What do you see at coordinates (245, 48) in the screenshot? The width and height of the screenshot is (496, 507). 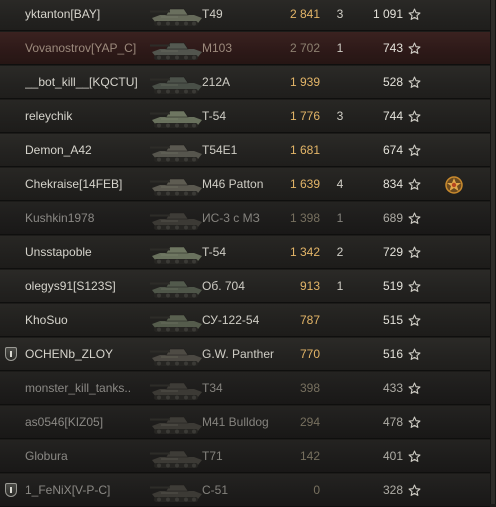 I see `player-row: Vovanostrov[YAP_C] M103 2 702 1 743` at bounding box center [245, 48].